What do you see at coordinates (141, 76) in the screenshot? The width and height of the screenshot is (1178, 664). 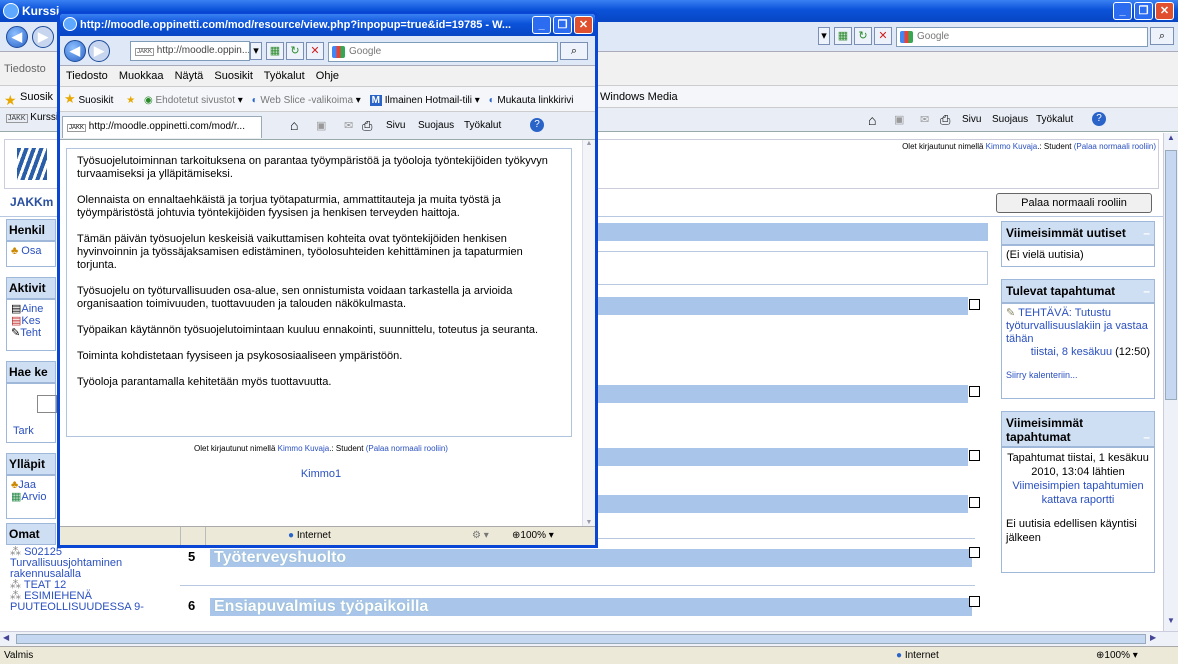 I see `menu-edit: Muokkaa` at bounding box center [141, 76].